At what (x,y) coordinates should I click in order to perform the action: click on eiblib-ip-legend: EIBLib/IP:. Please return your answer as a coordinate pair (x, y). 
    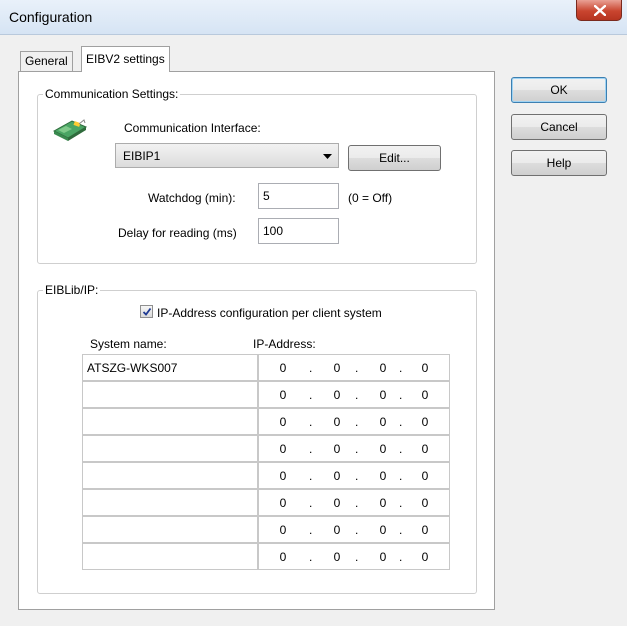
    Looking at the image, I should click on (72, 290).